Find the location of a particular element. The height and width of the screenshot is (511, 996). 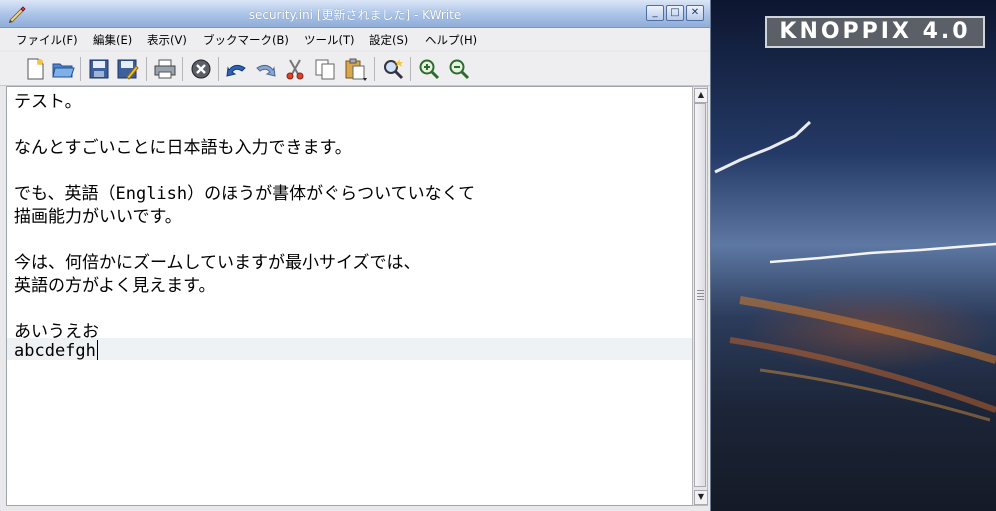

redo-icon is located at coordinates (265, 69).